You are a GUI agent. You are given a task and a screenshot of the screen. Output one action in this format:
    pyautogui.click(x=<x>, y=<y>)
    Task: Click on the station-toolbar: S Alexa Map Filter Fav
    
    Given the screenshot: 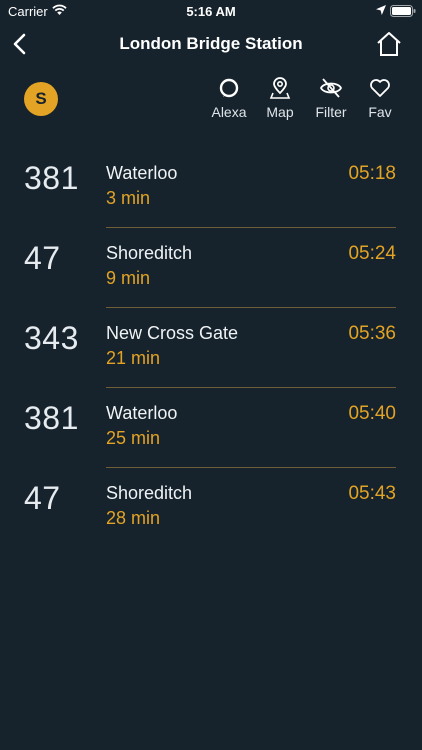 What is the action you would take?
    pyautogui.click(x=211, y=102)
    